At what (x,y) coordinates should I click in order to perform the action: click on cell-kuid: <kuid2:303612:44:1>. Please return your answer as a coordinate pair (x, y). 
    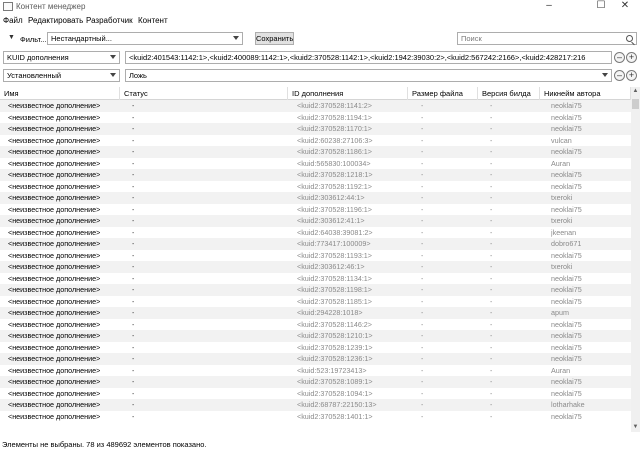
    Looking at the image, I should click on (331, 197).